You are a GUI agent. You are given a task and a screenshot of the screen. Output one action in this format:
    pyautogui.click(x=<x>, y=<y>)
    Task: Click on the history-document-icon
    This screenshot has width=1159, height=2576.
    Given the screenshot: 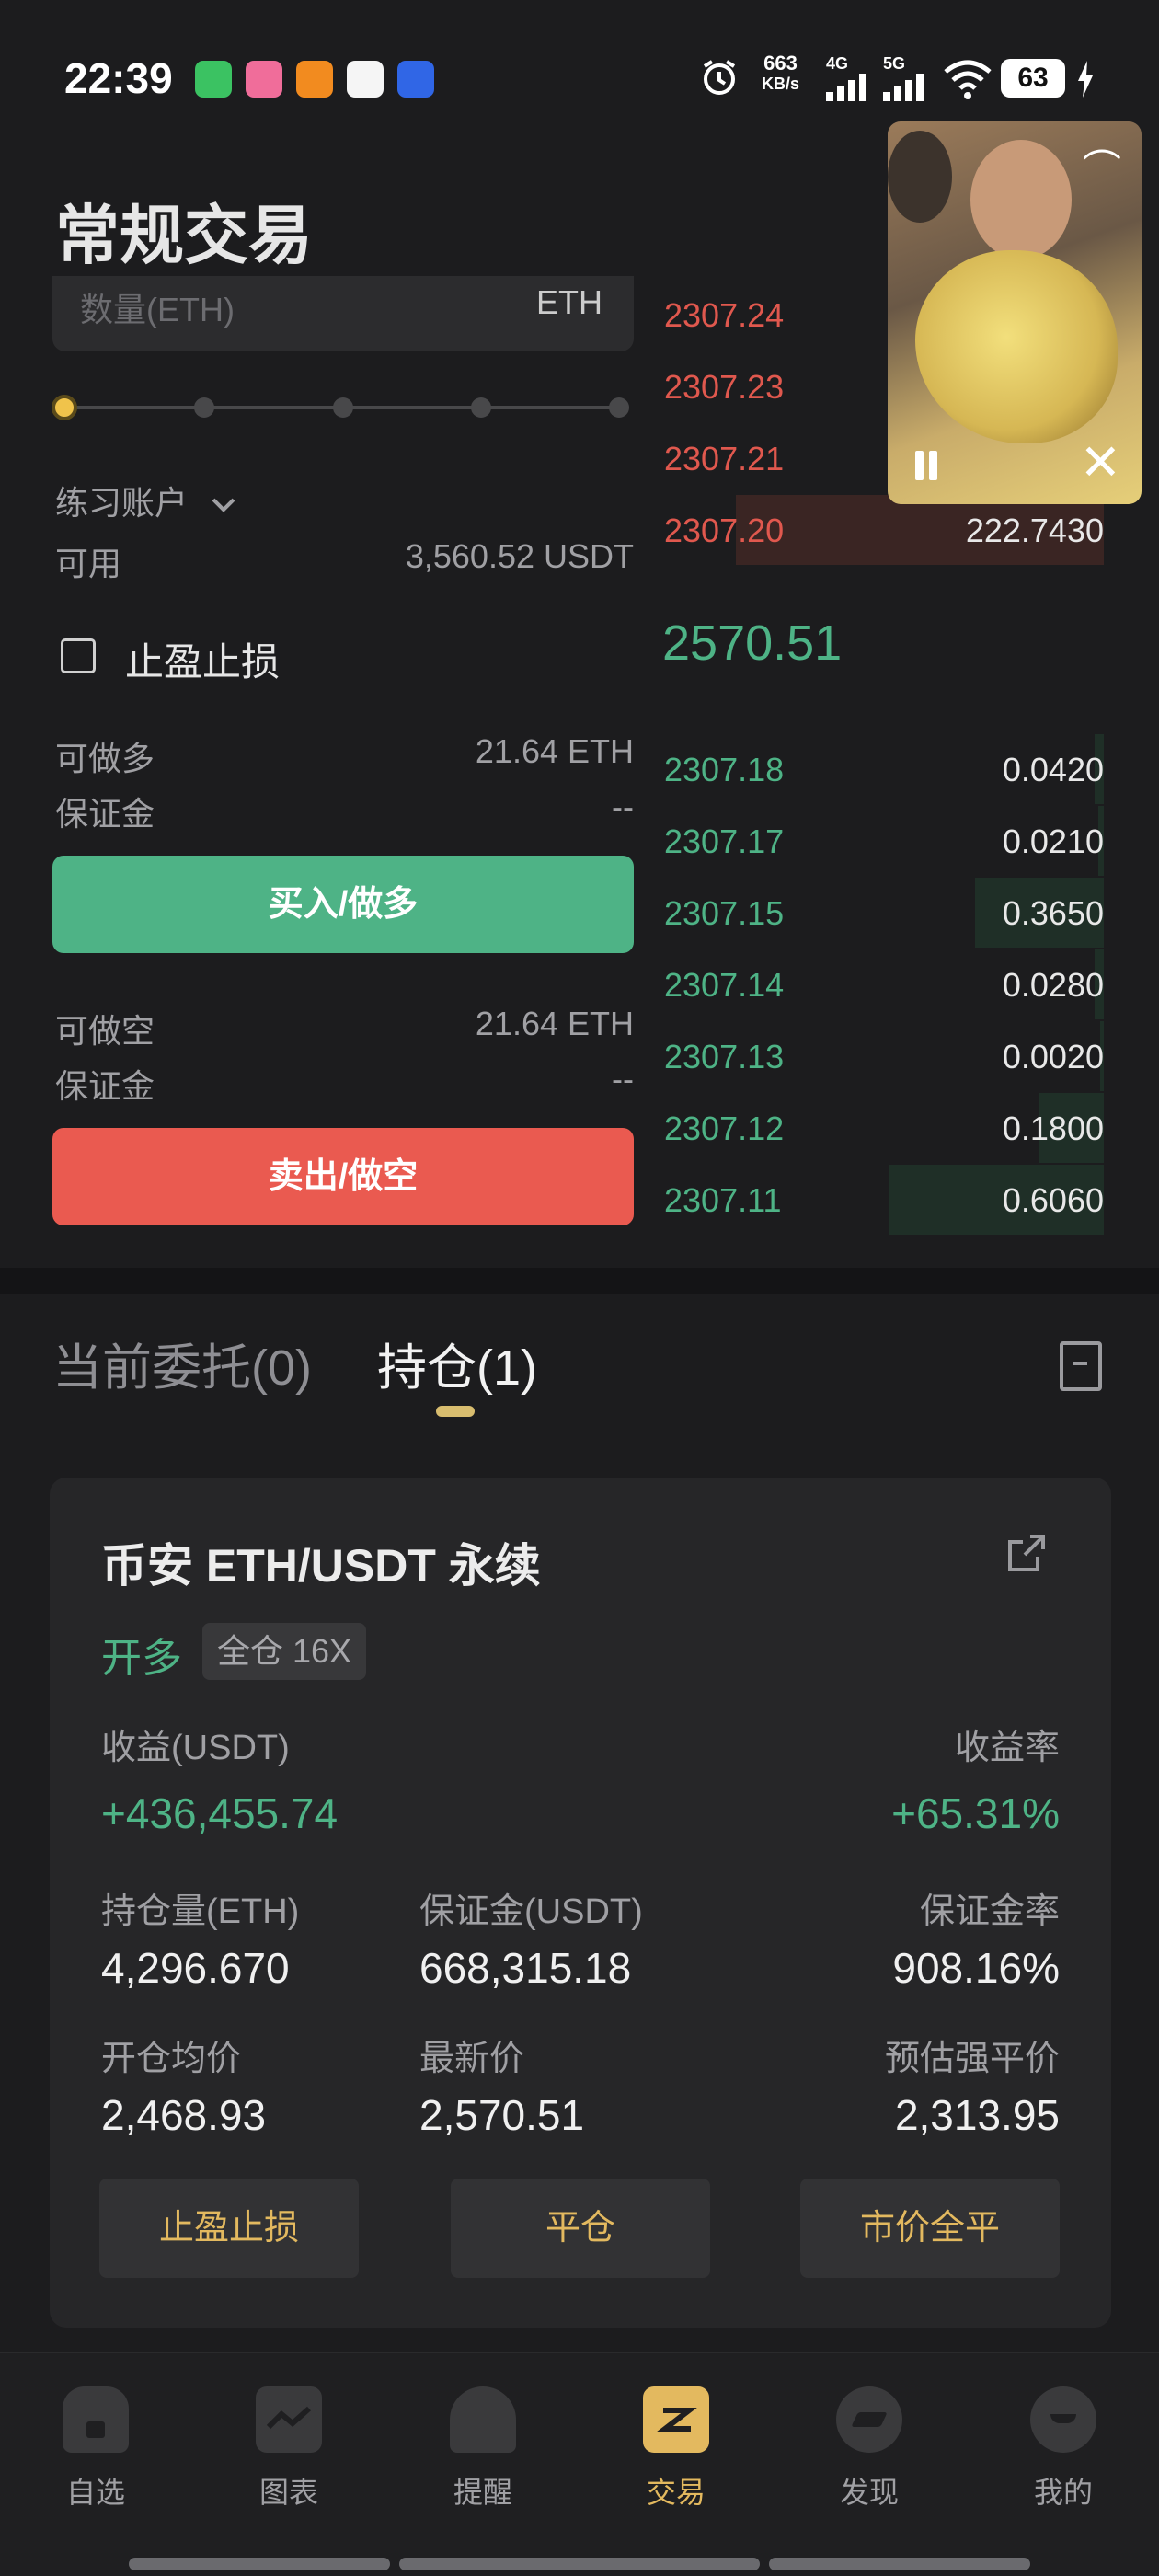 What is the action you would take?
    pyautogui.click(x=1081, y=1366)
    